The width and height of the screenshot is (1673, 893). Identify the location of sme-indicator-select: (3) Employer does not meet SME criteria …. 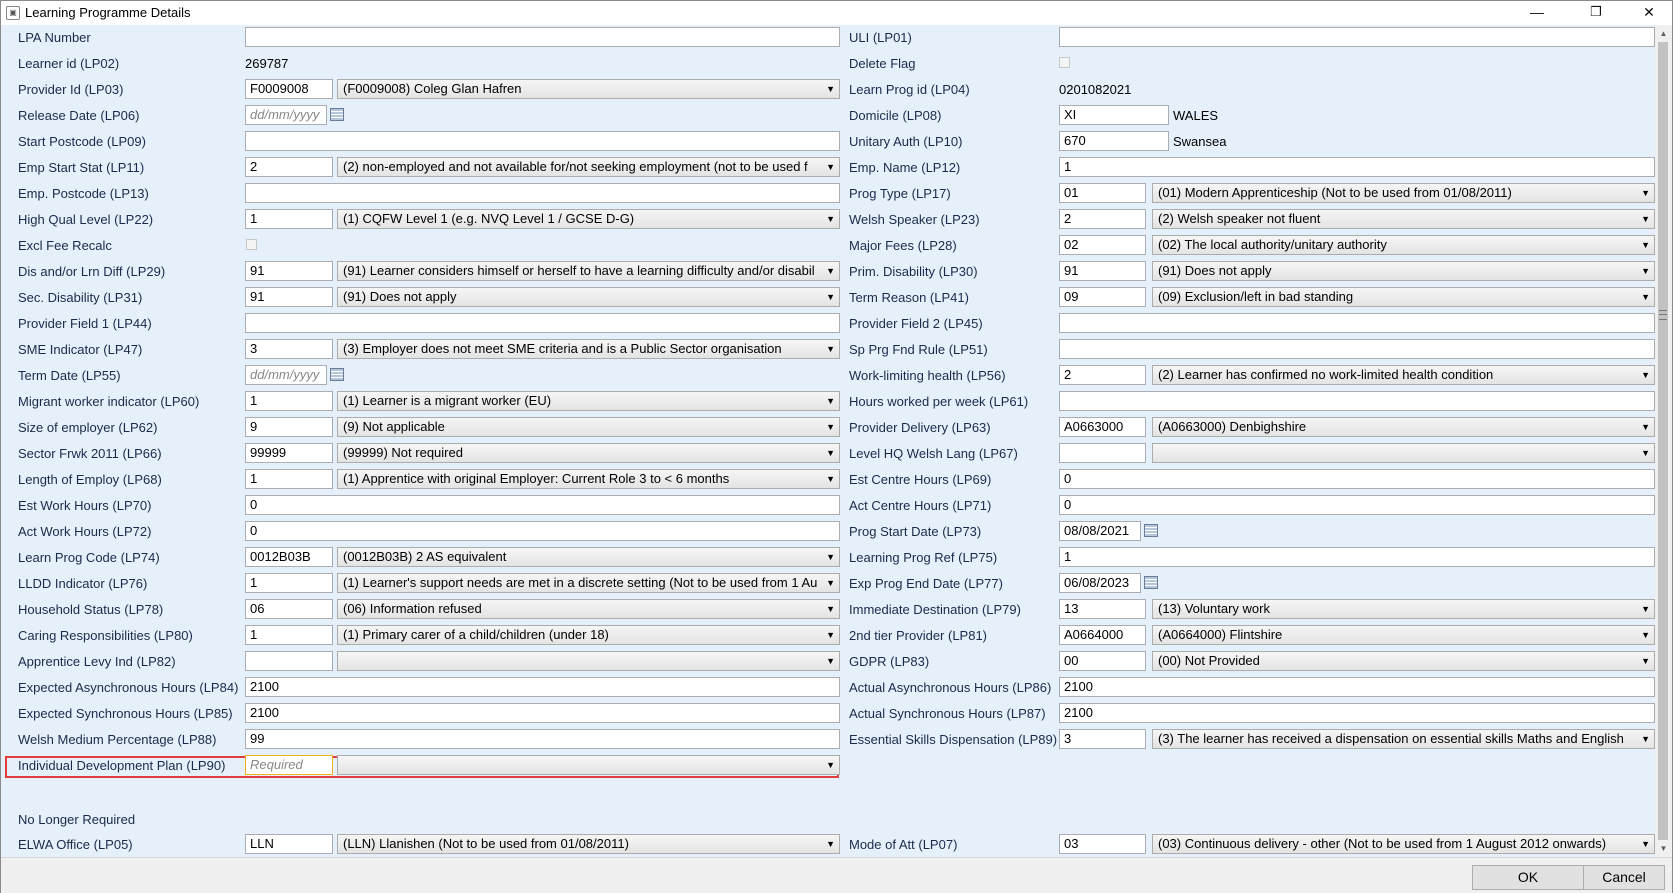
(588, 349).